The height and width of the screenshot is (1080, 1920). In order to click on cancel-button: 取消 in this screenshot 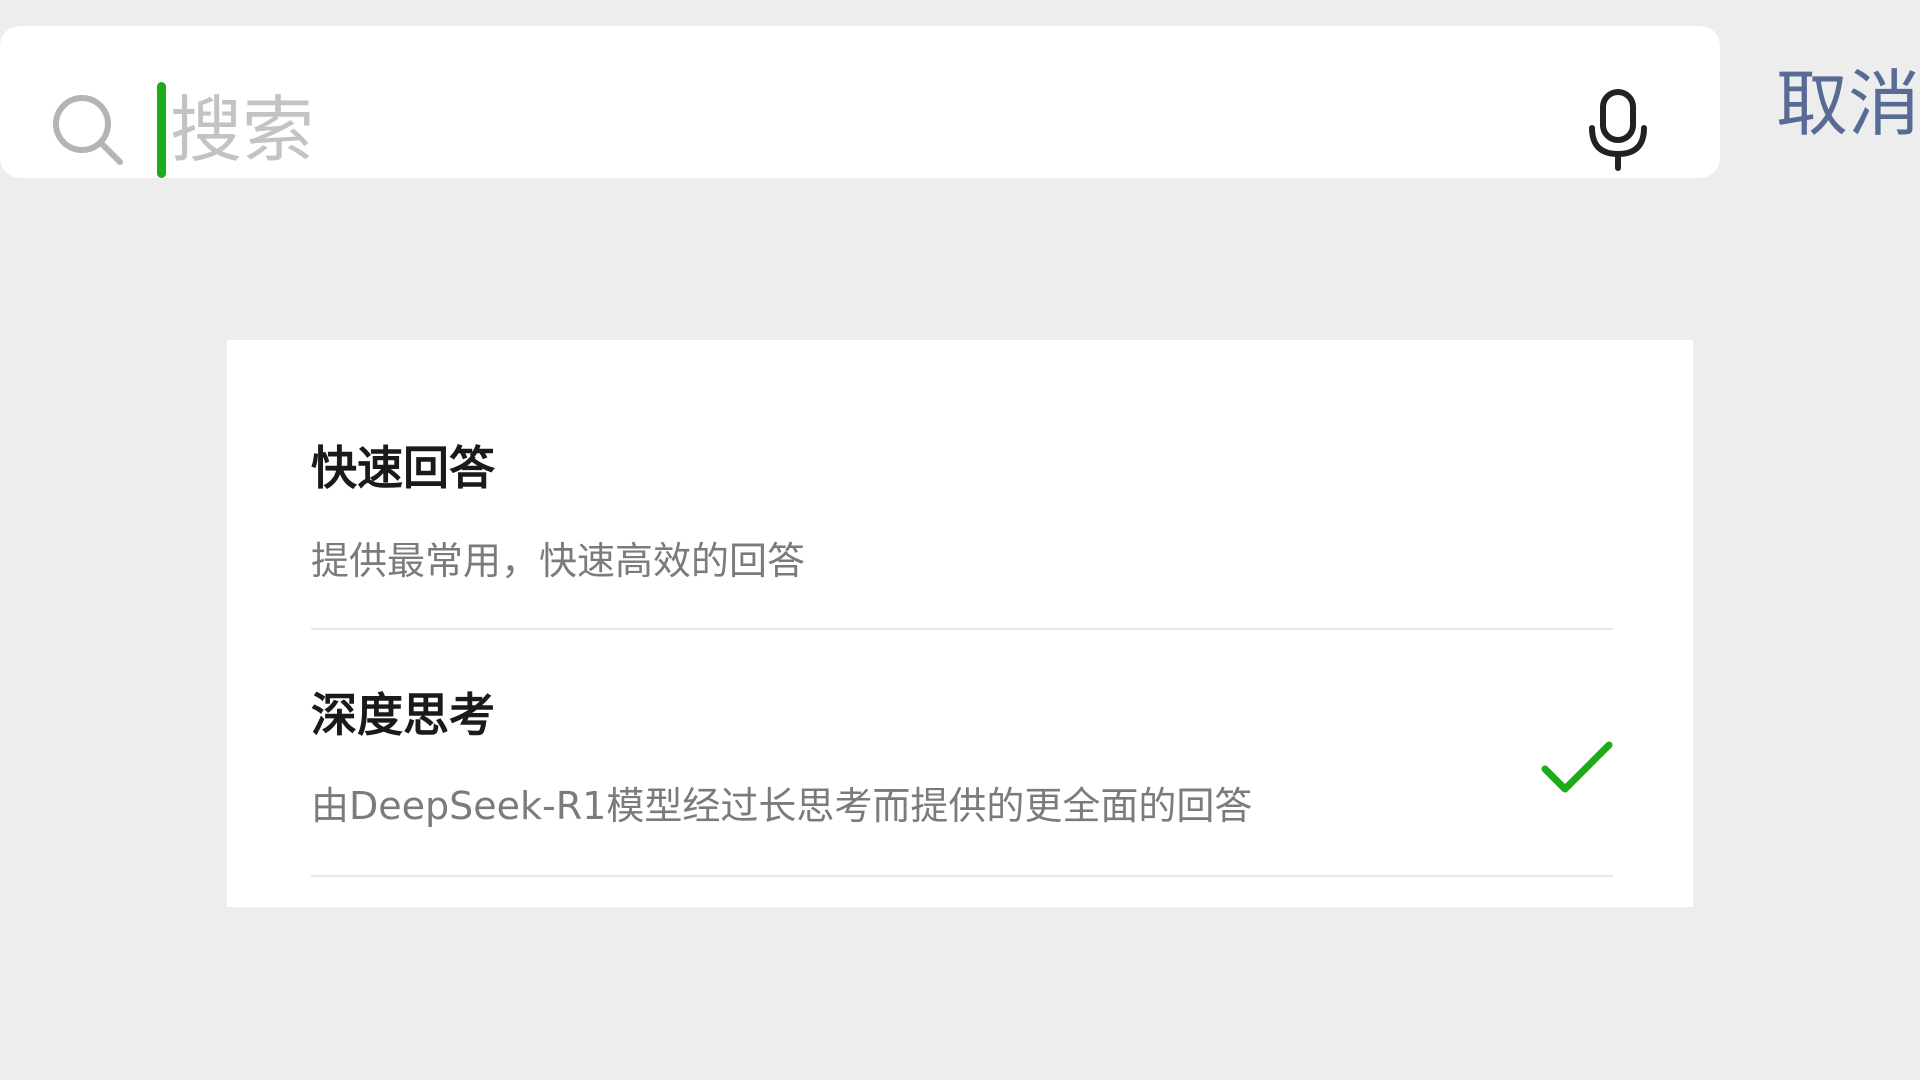, I will do `click(1848, 104)`.